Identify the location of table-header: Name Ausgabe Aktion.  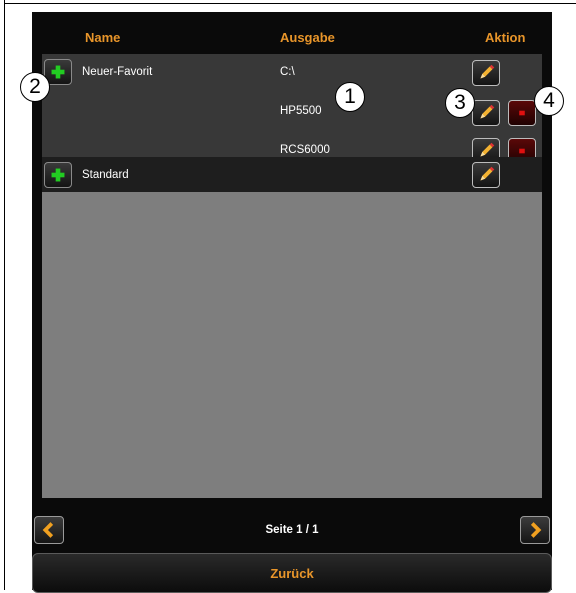
(292, 33).